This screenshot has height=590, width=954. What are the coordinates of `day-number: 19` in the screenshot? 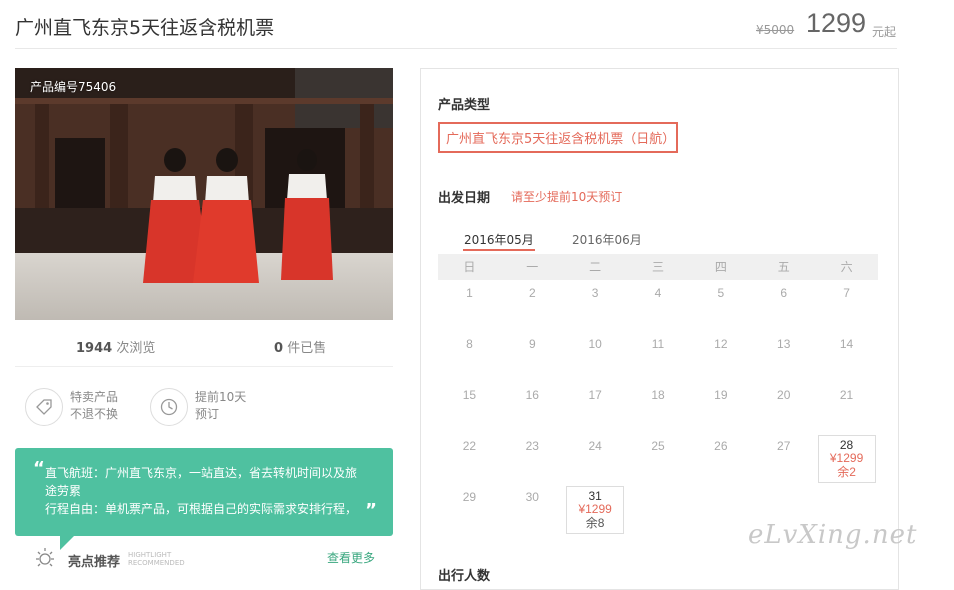 It's located at (721, 395).